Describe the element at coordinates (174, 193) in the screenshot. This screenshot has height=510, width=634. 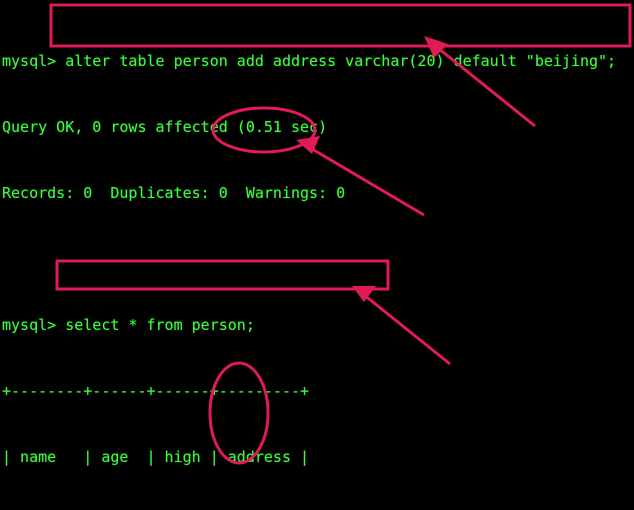
I see `terminal-line: Records: 0 Duplicates: 0 Warnings: 0` at that location.